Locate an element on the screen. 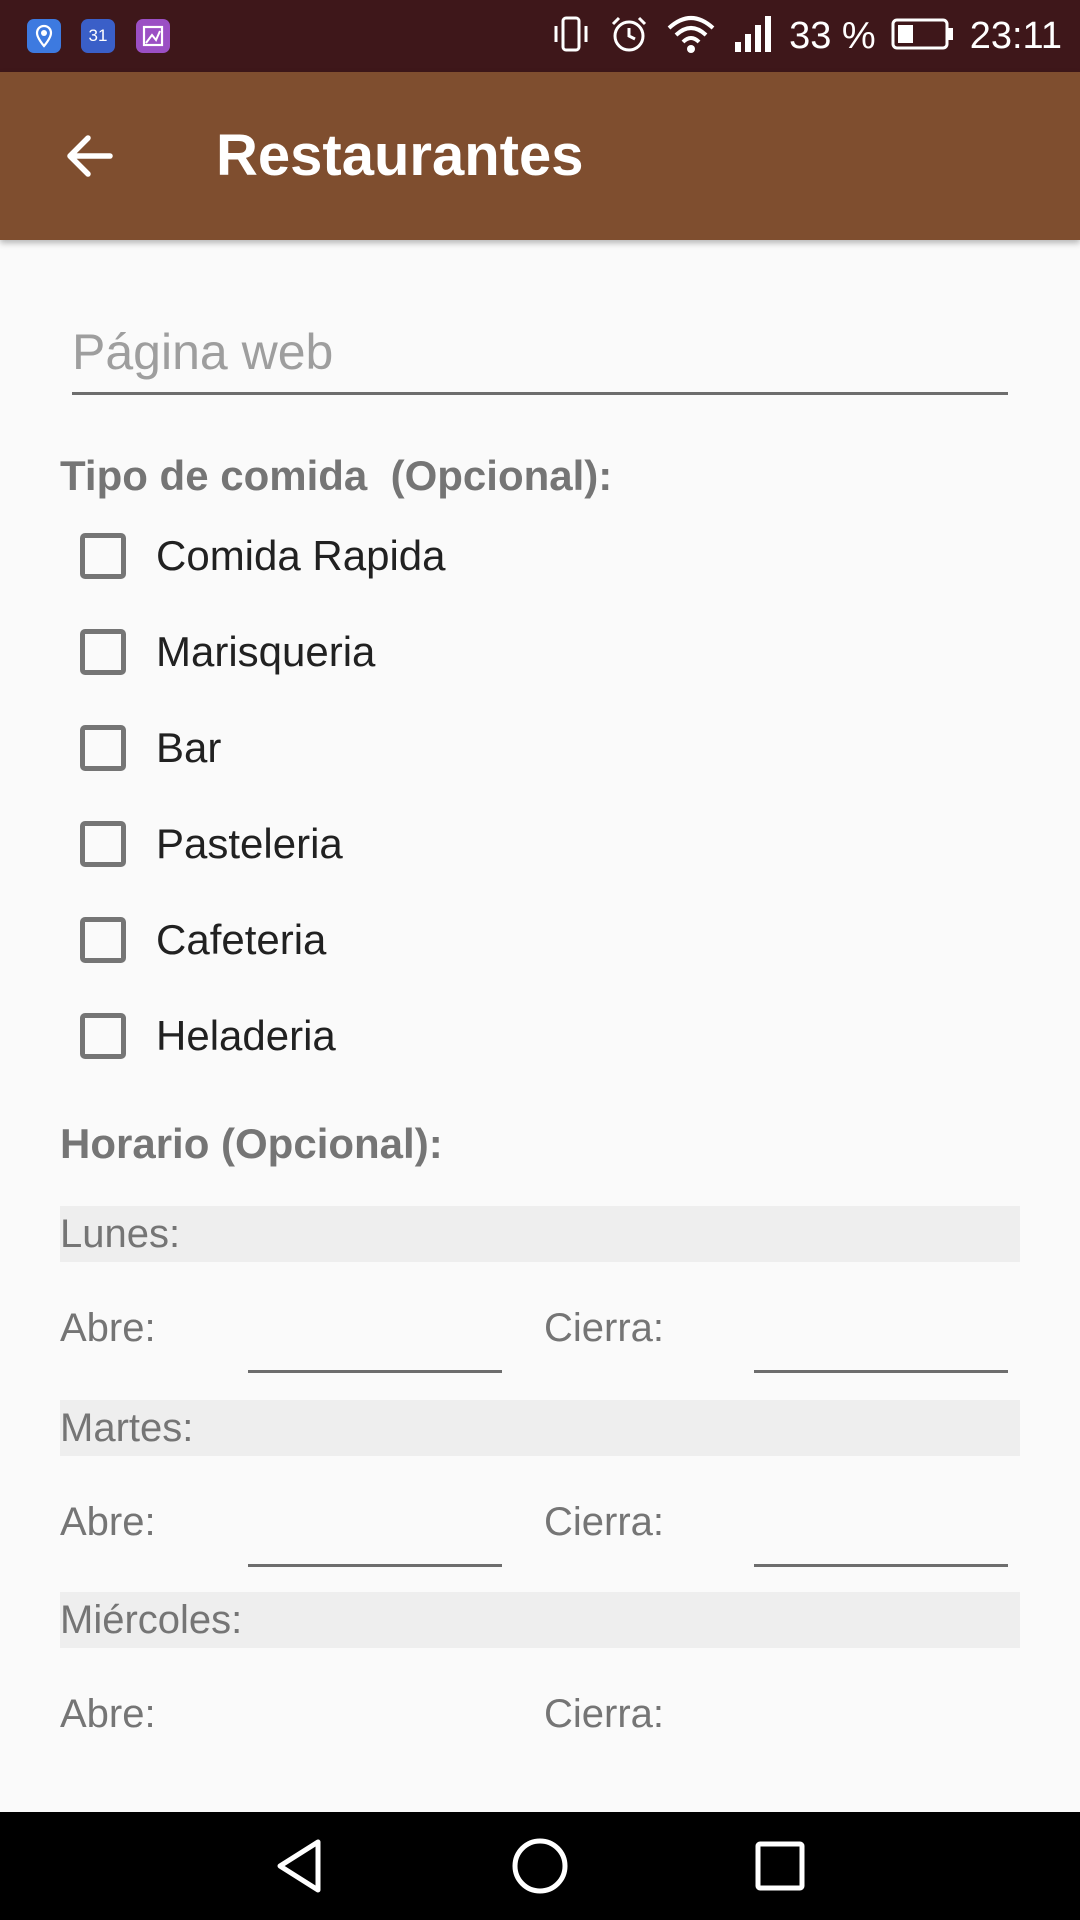 Image resolution: width=1080 pixels, height=1920 pixels. arrow-back-icon is located at coordinates (90, 156).